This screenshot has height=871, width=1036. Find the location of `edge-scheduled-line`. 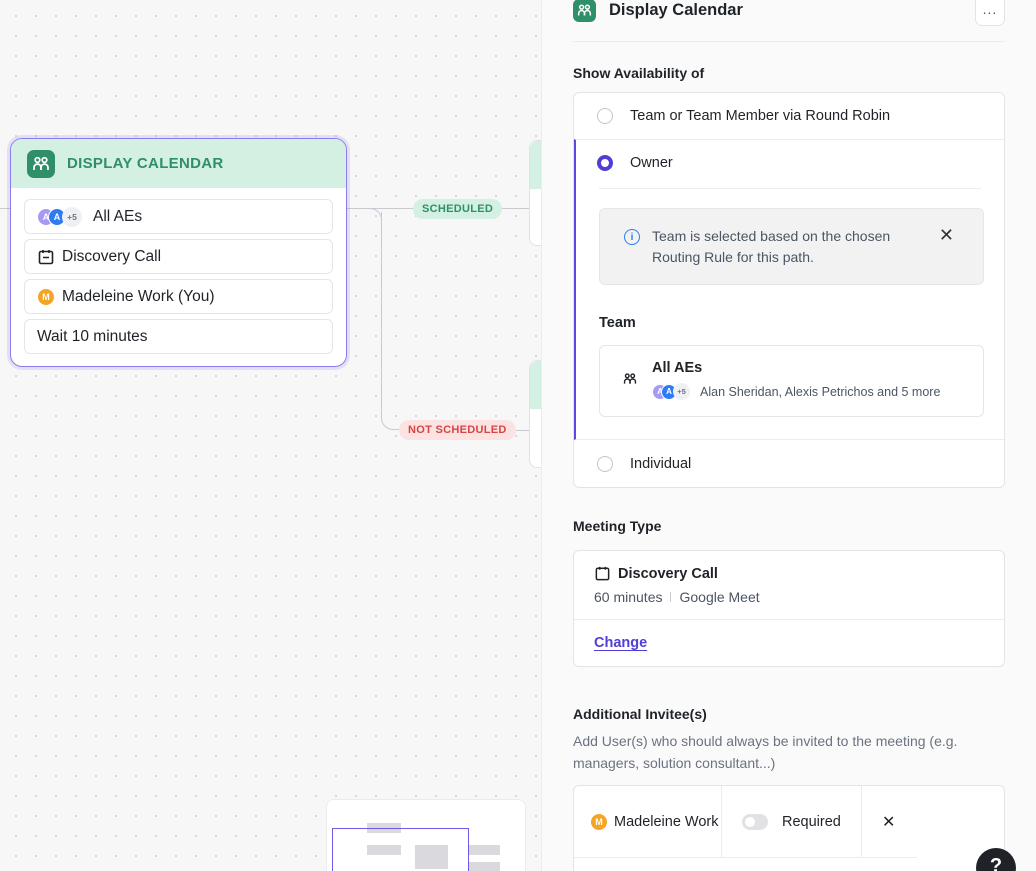

edge-scheduled-line is located at coordinates (380, 208).